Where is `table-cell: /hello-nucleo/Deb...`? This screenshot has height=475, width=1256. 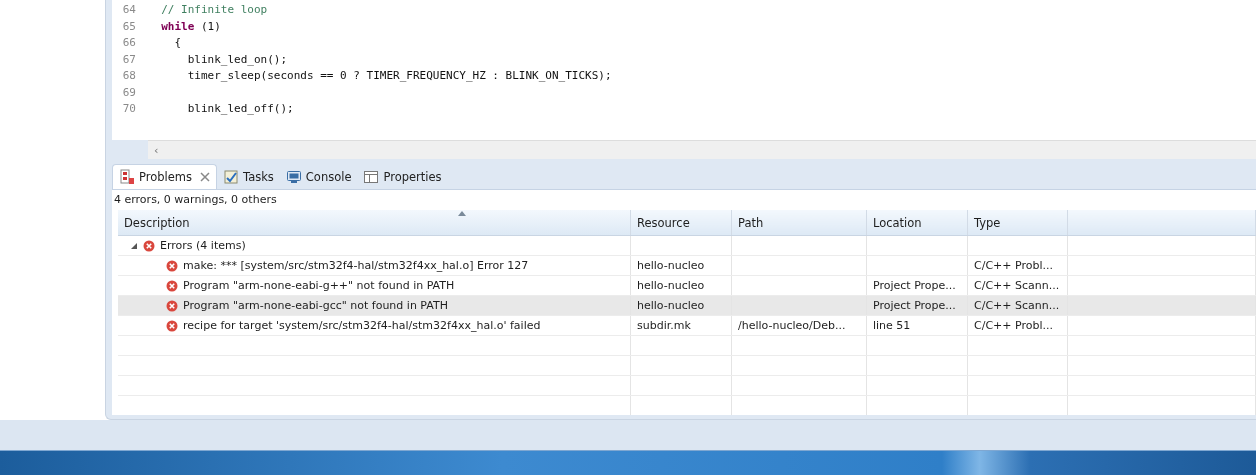 table-cell: /hello-nucleo/Deb... is located at coordinates (792, 325).